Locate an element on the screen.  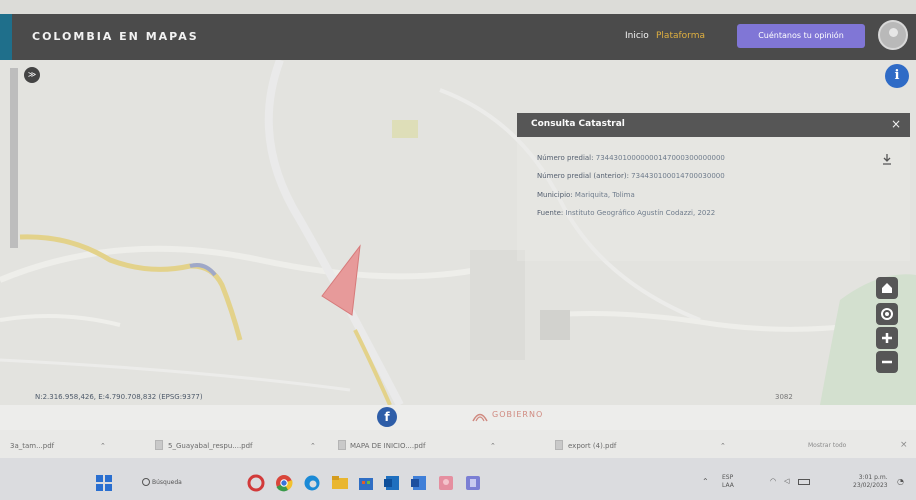
battery-icon is located at coordinates (804, 482).